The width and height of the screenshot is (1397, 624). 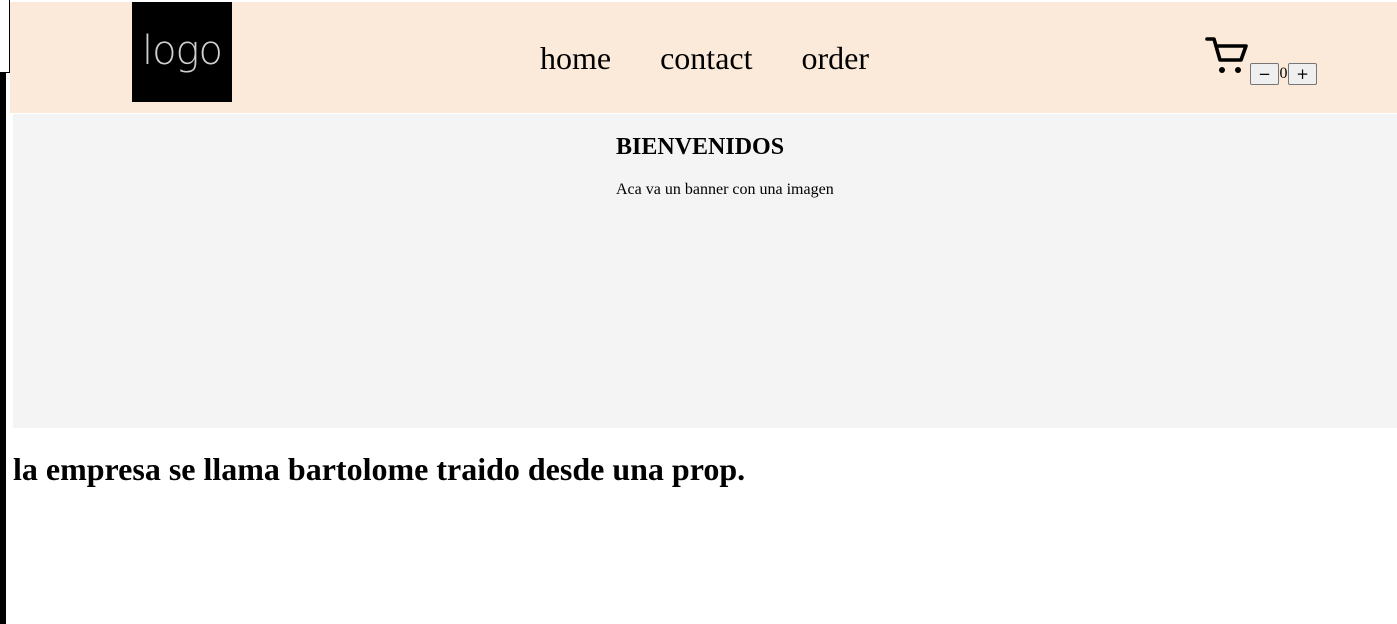 What do you see at coordinates (575, 58) in the screenshot?
I see `nav-link-home: home` at bounding box center [575, 58].